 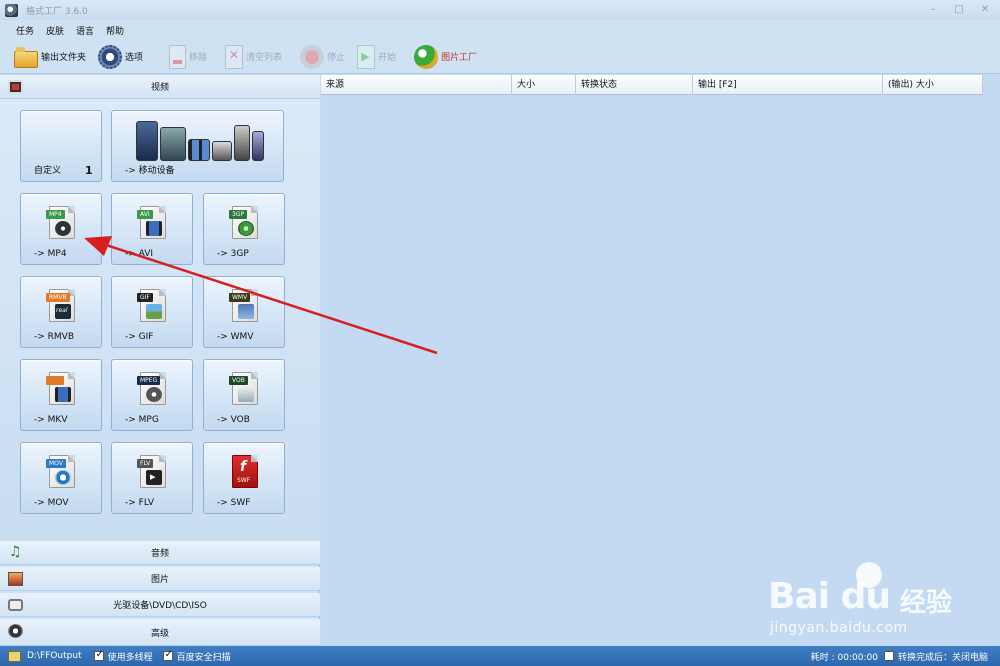 What do you see at coordinates (15, 87) in the screenshot?
I see `video-category-icon` at bounding box center [15, 87].